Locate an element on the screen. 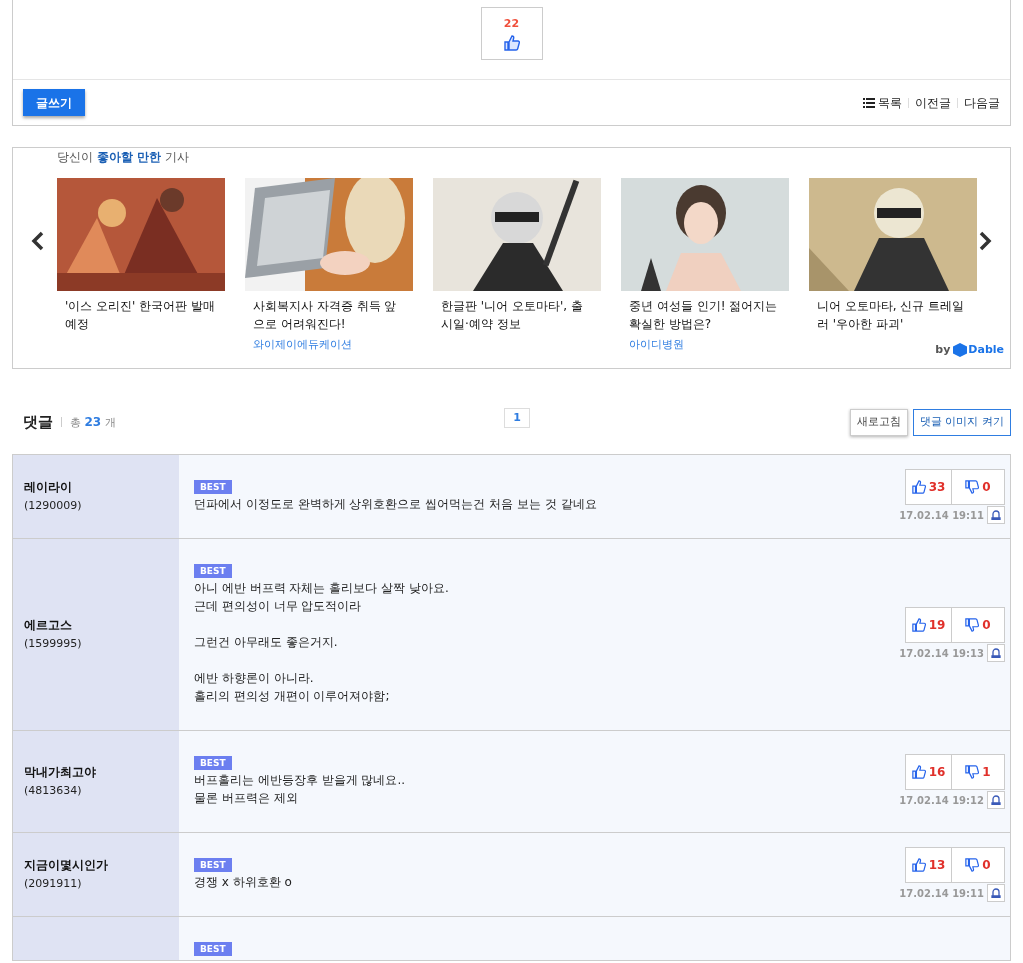  comment-text: 버프홀리는 에반등장후 받을게 많네요.. 물론 버프력은 제외 is located at coordinates (300, 789).